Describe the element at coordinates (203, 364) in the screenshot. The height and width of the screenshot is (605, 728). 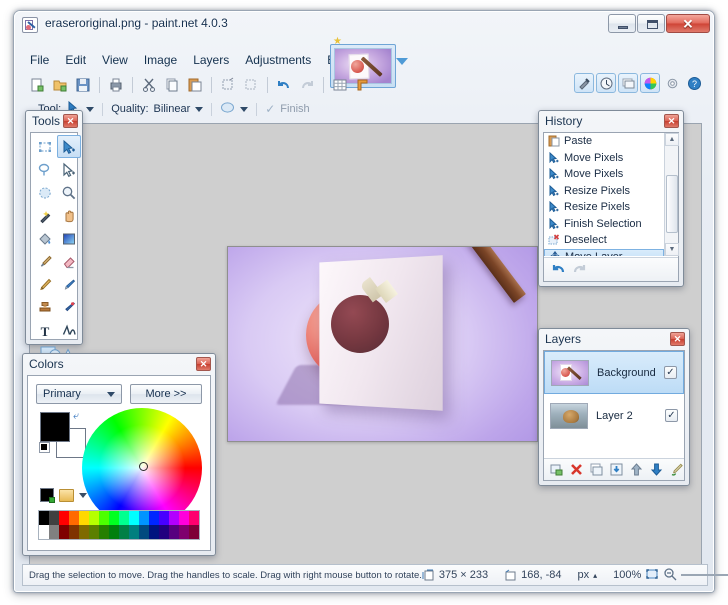
I see `colors-panel-close-icon: ✕` at that location.